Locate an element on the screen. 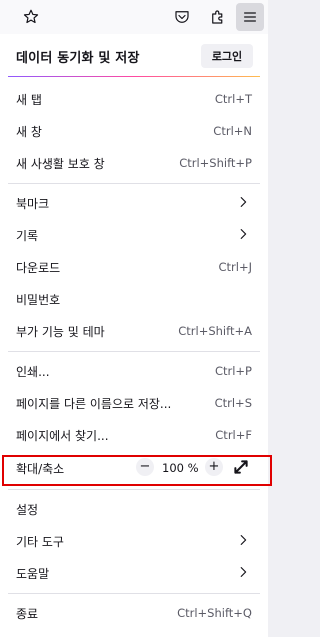 The width and height of the screenshot is (320, 637). menu-item-shortcut: Ctrl+Shift+P is located at coordinates (215, 163).